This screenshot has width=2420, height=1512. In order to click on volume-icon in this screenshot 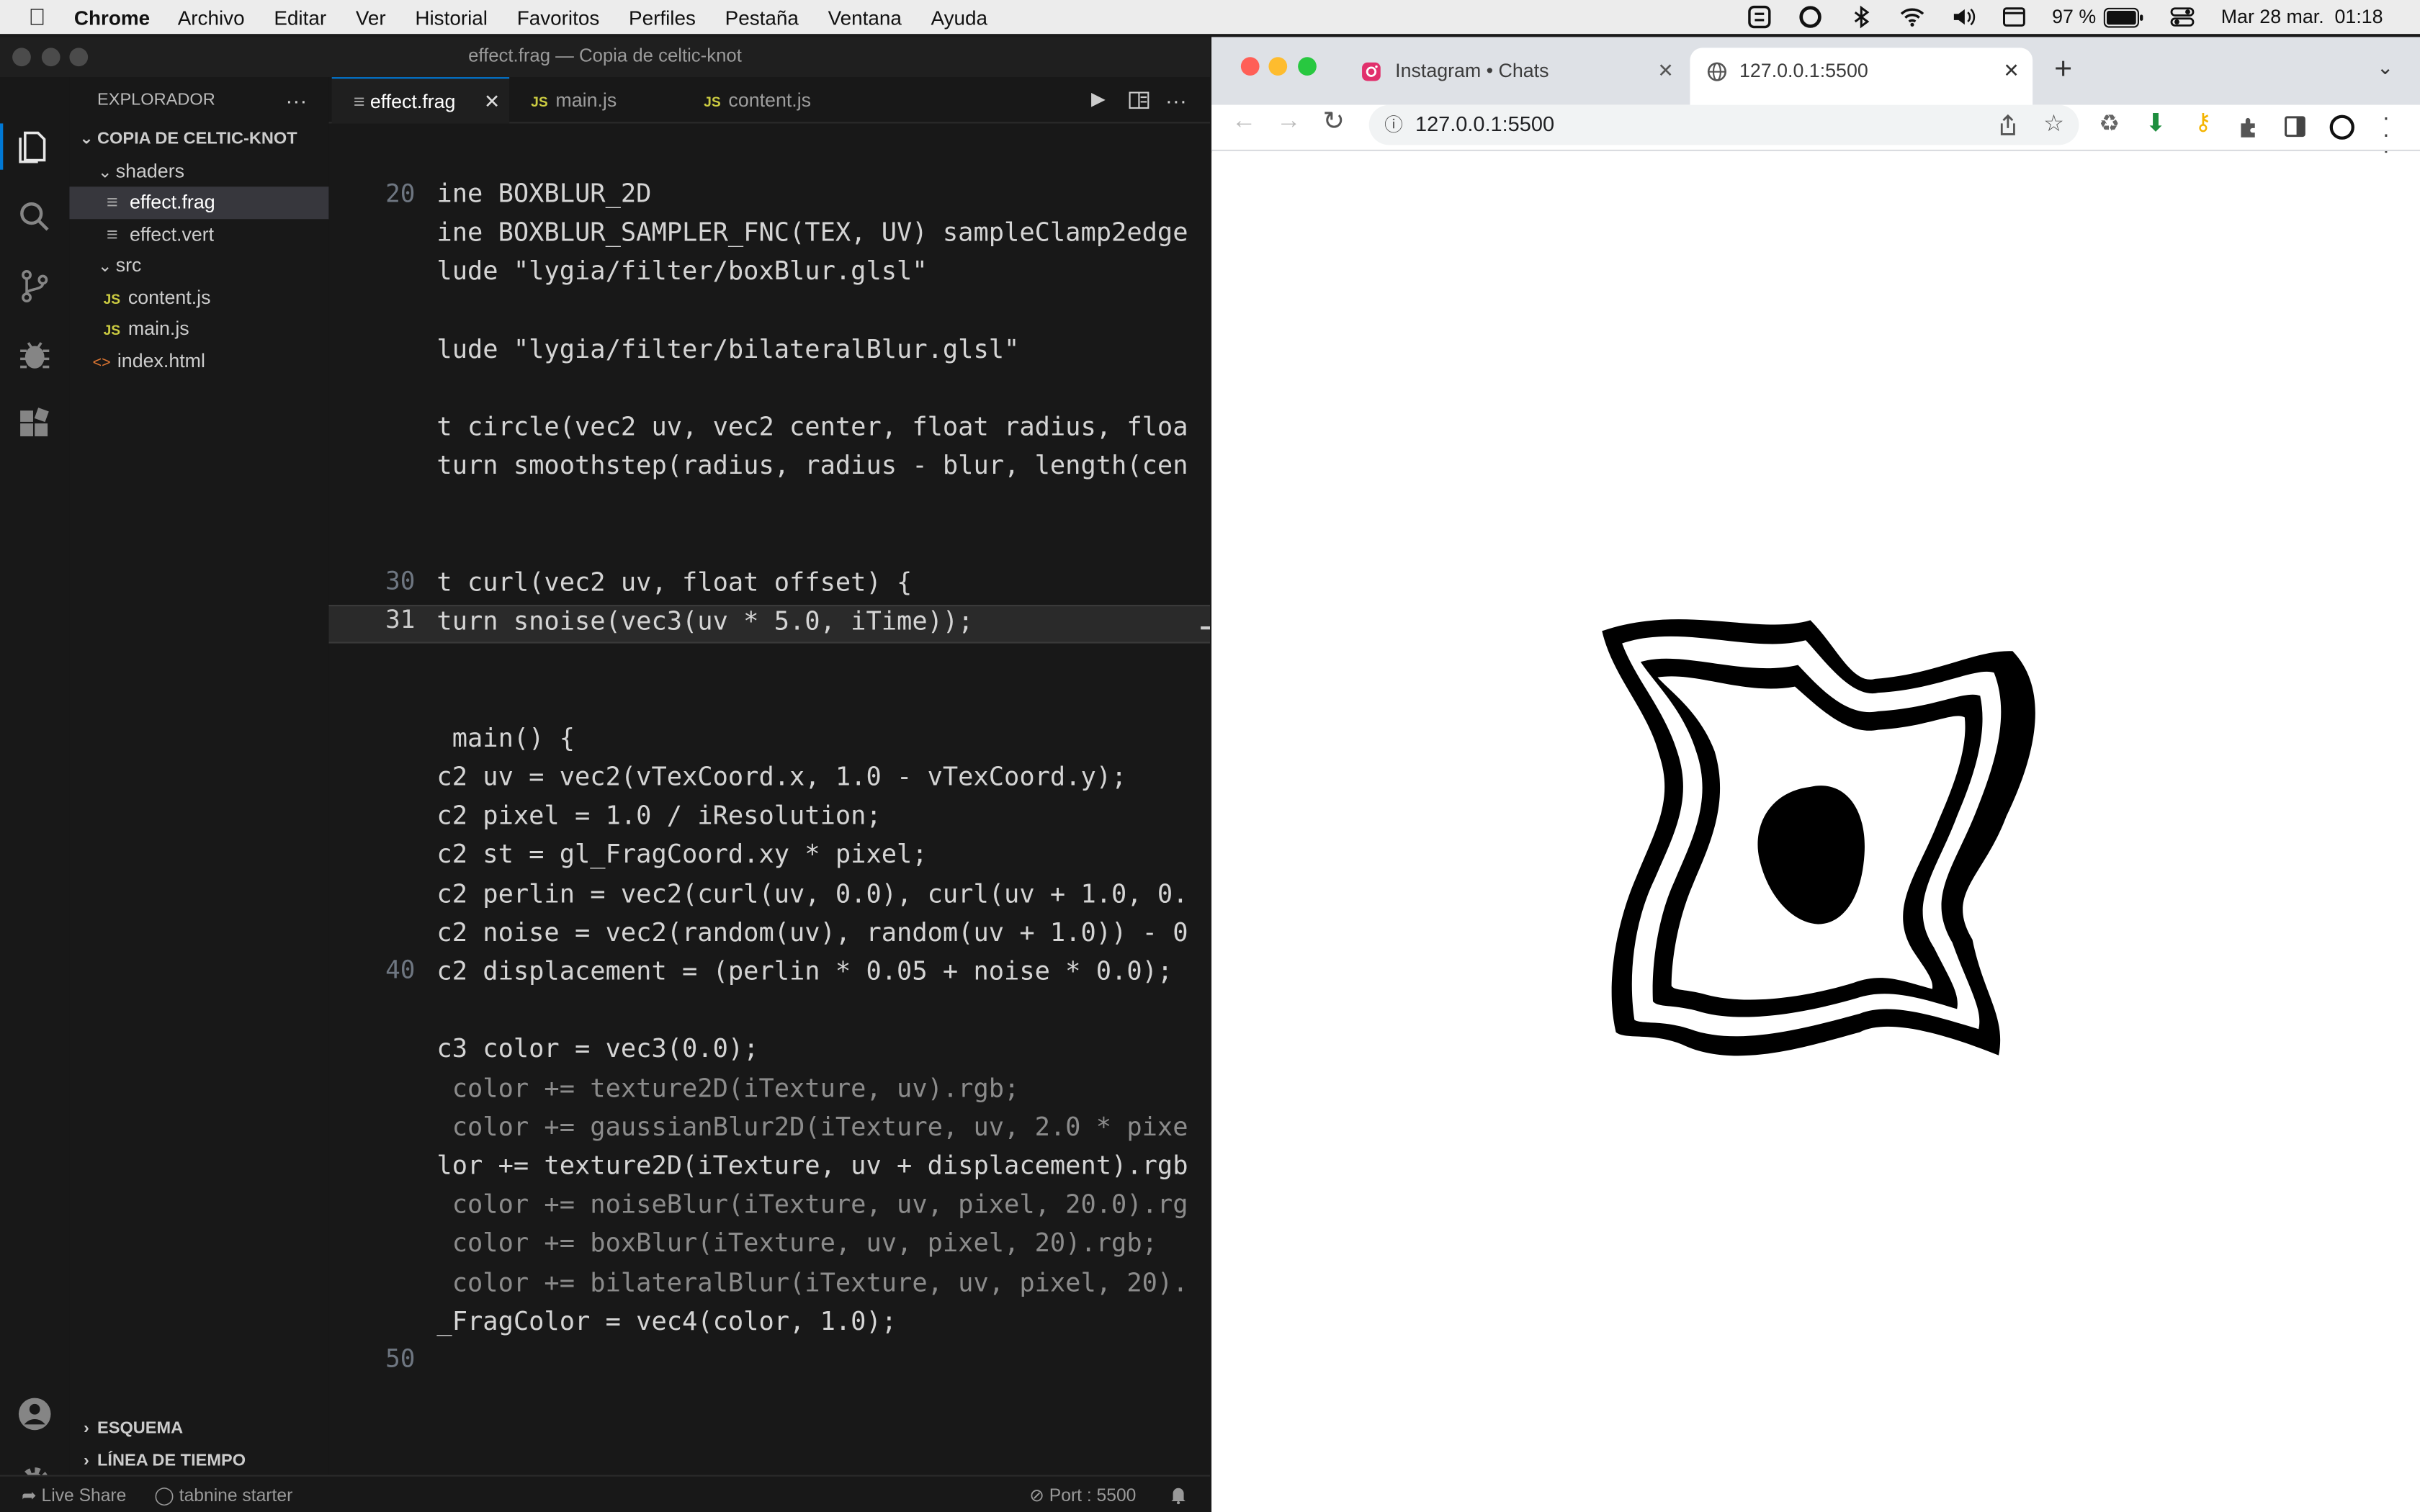, I will do `click(1962, 16)`.